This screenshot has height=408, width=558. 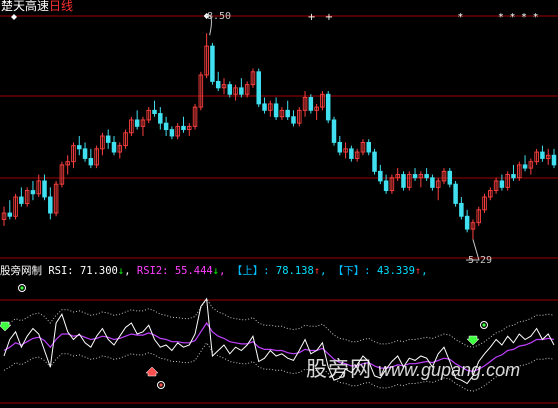 What do you see at coordinates (25, 6) in the screenshot?
I see `stock-name: 楚天高速` at bounding box center [25, 6].